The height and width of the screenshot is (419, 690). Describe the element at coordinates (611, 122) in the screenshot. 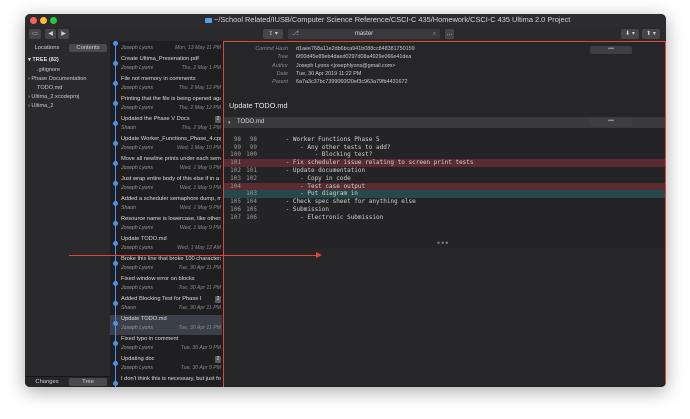

I see `file-actions-button: •••` at that location.